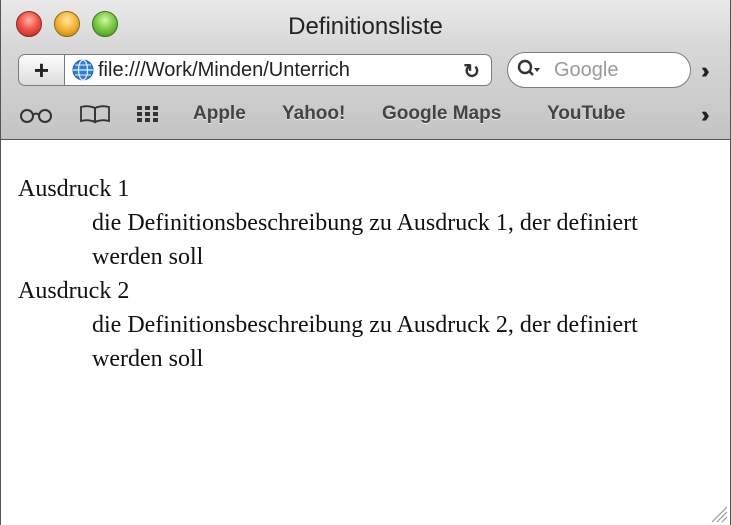  I want to click on search-icon, so click(529, 70).